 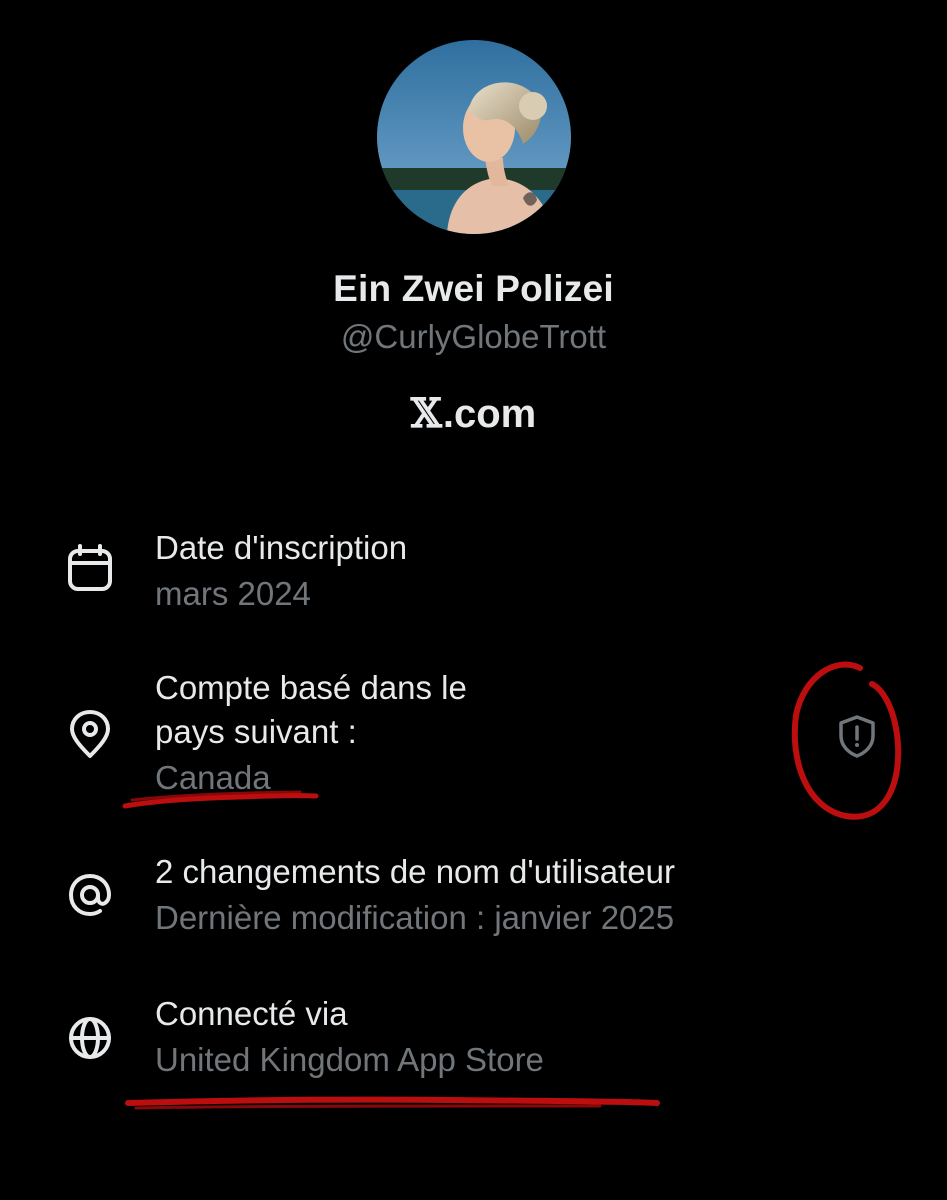 What do you see at coordinates (476, 572) in the screenshot?
I see `join-date-row: Date d'inscription mars 2024` at bounding box center [476, 572].